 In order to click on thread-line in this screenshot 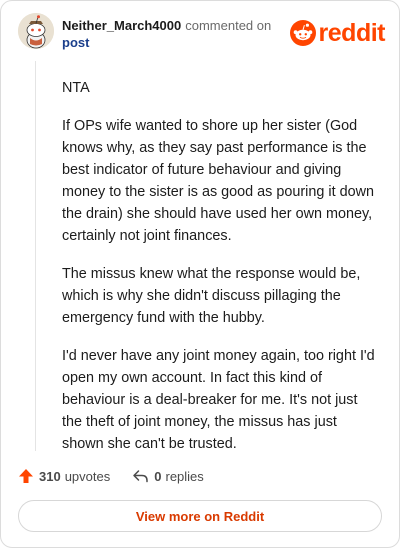, I will do `click(35, 256)`.